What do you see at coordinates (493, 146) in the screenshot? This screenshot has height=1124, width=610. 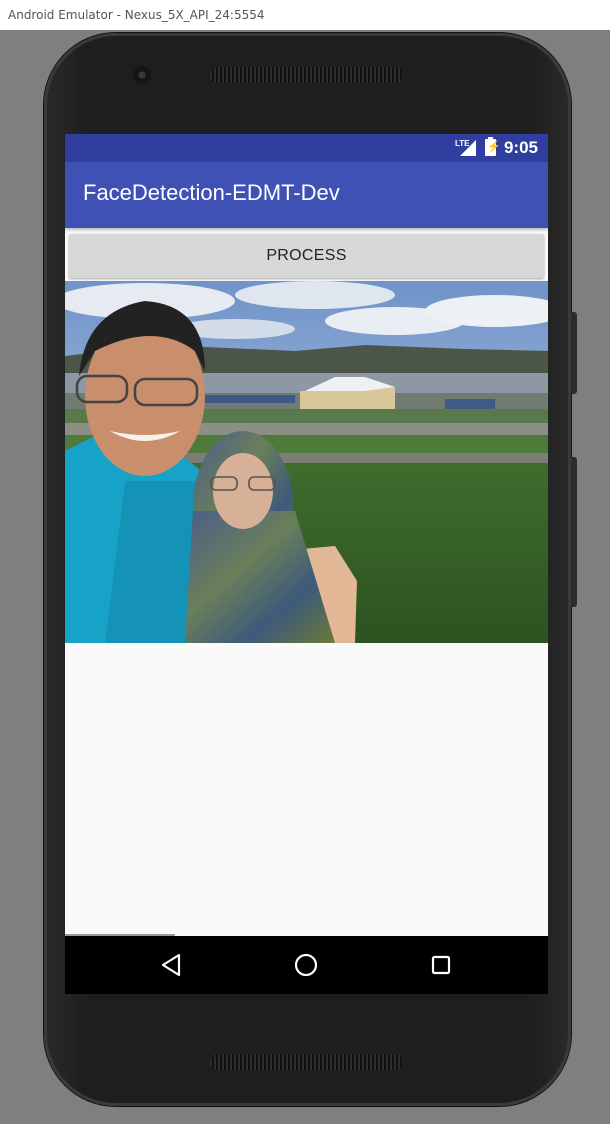 I see `battery-charging-icon: ⚡` at bounding box center [493, 146].